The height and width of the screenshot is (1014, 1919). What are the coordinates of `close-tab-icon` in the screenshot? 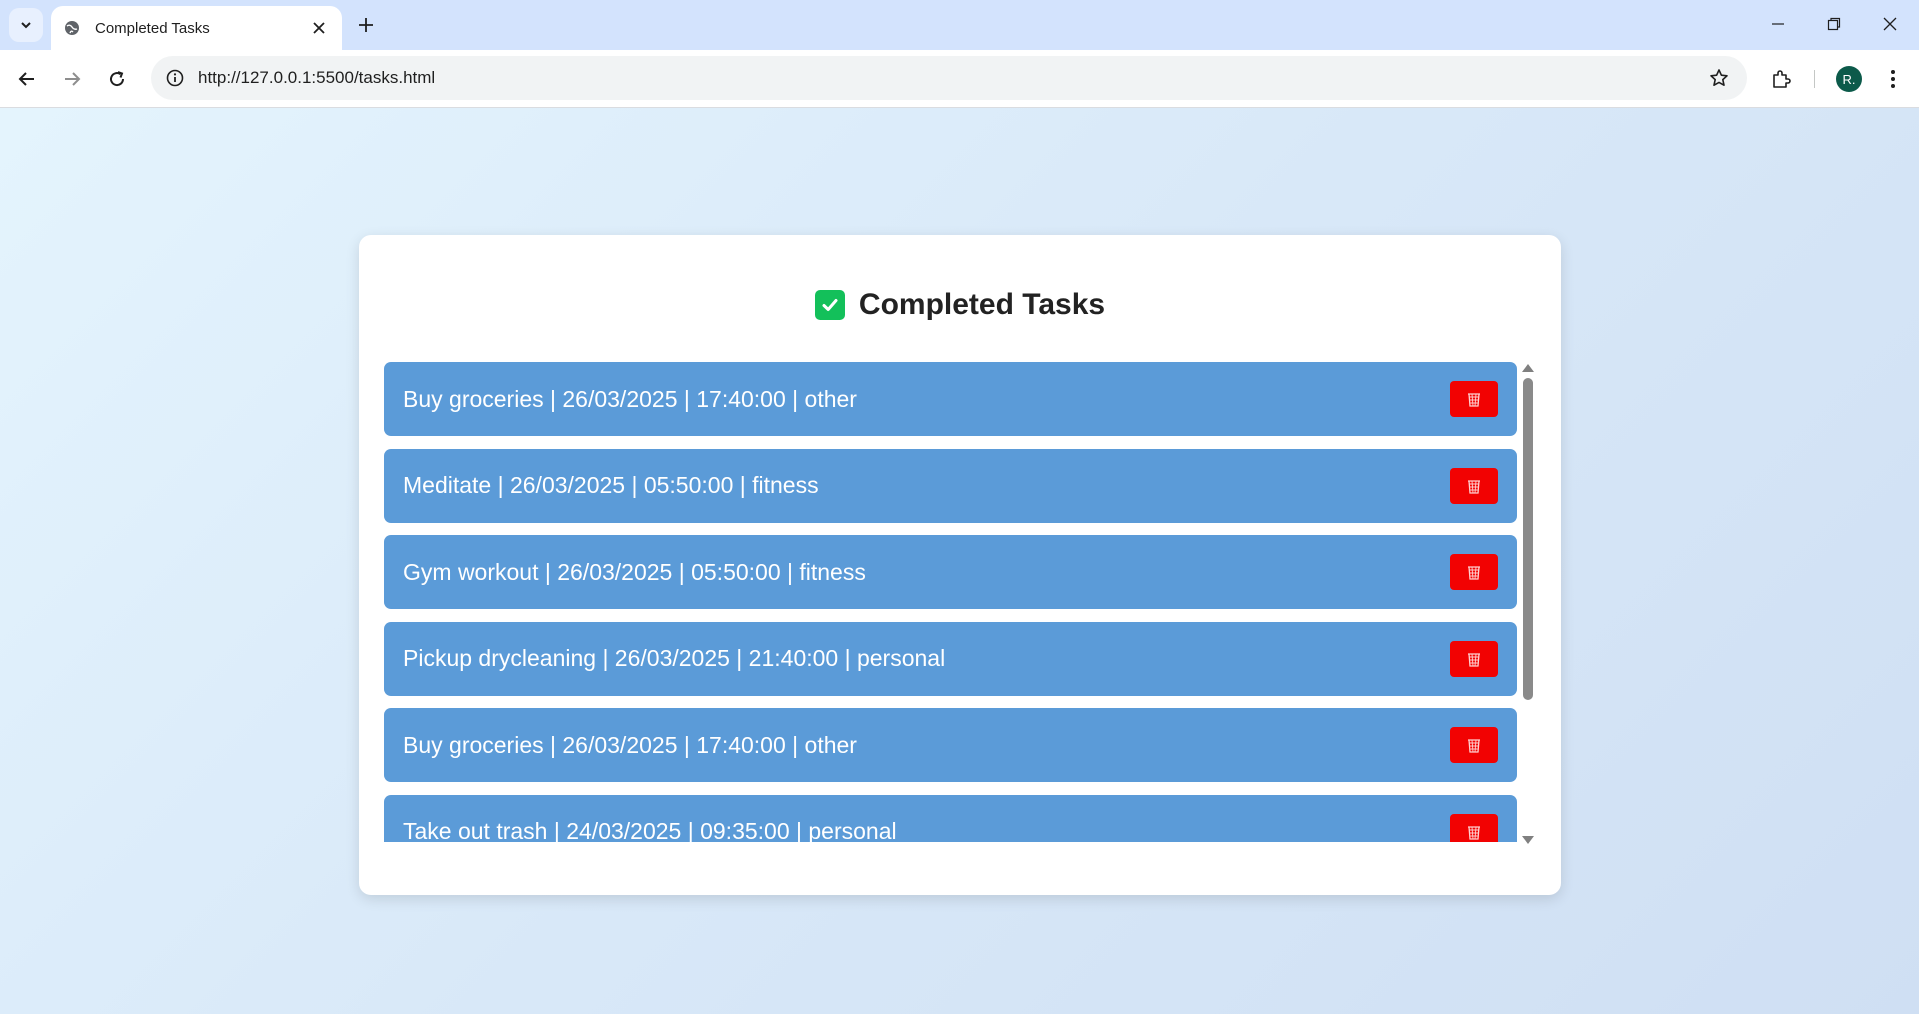 It's located at (319, 28).